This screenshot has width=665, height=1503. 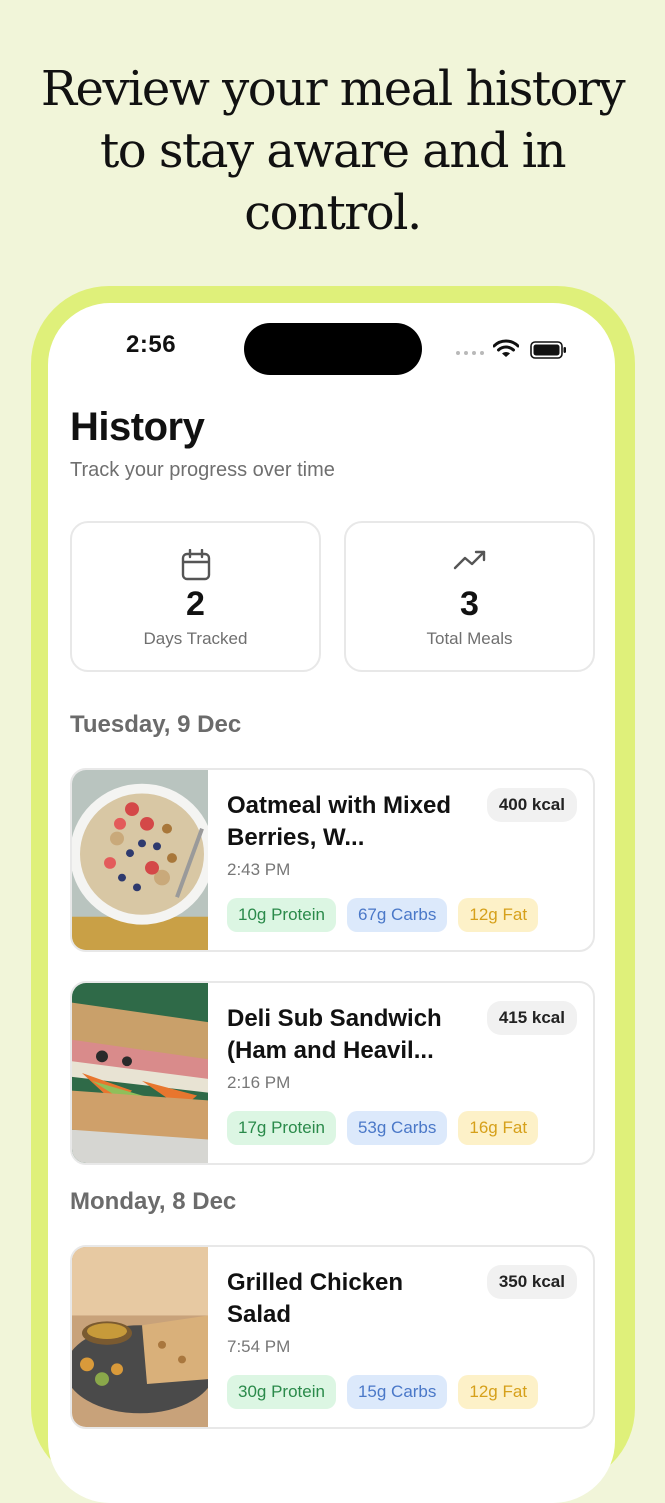 I want to click on meal-name: Grilled Chicken Salad, so click(x=315, y=1298).